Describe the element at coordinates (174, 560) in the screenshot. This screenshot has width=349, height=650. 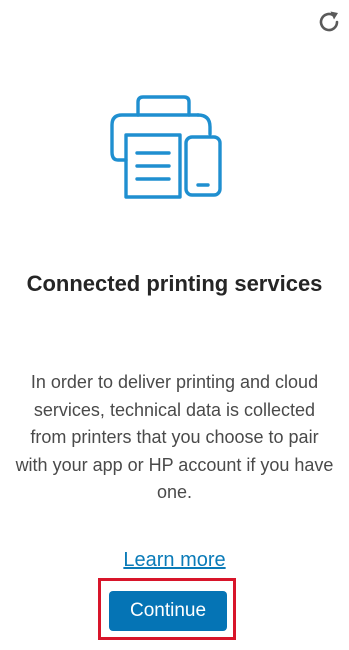
I see `learn-more-link: Learn more` at that location.